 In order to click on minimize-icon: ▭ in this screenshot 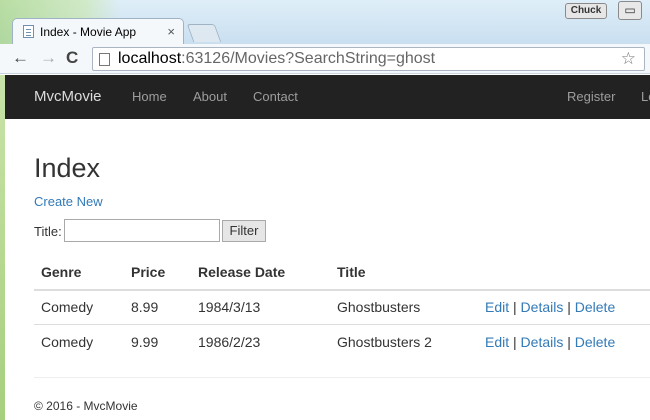, I will do `click(630, 10)`.